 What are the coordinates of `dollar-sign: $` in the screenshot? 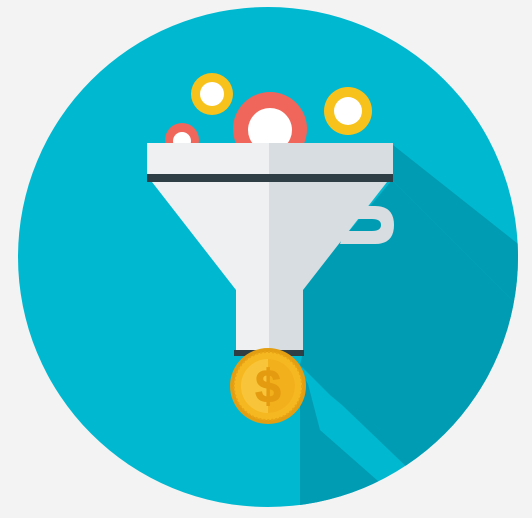 It's located at (268, 386).